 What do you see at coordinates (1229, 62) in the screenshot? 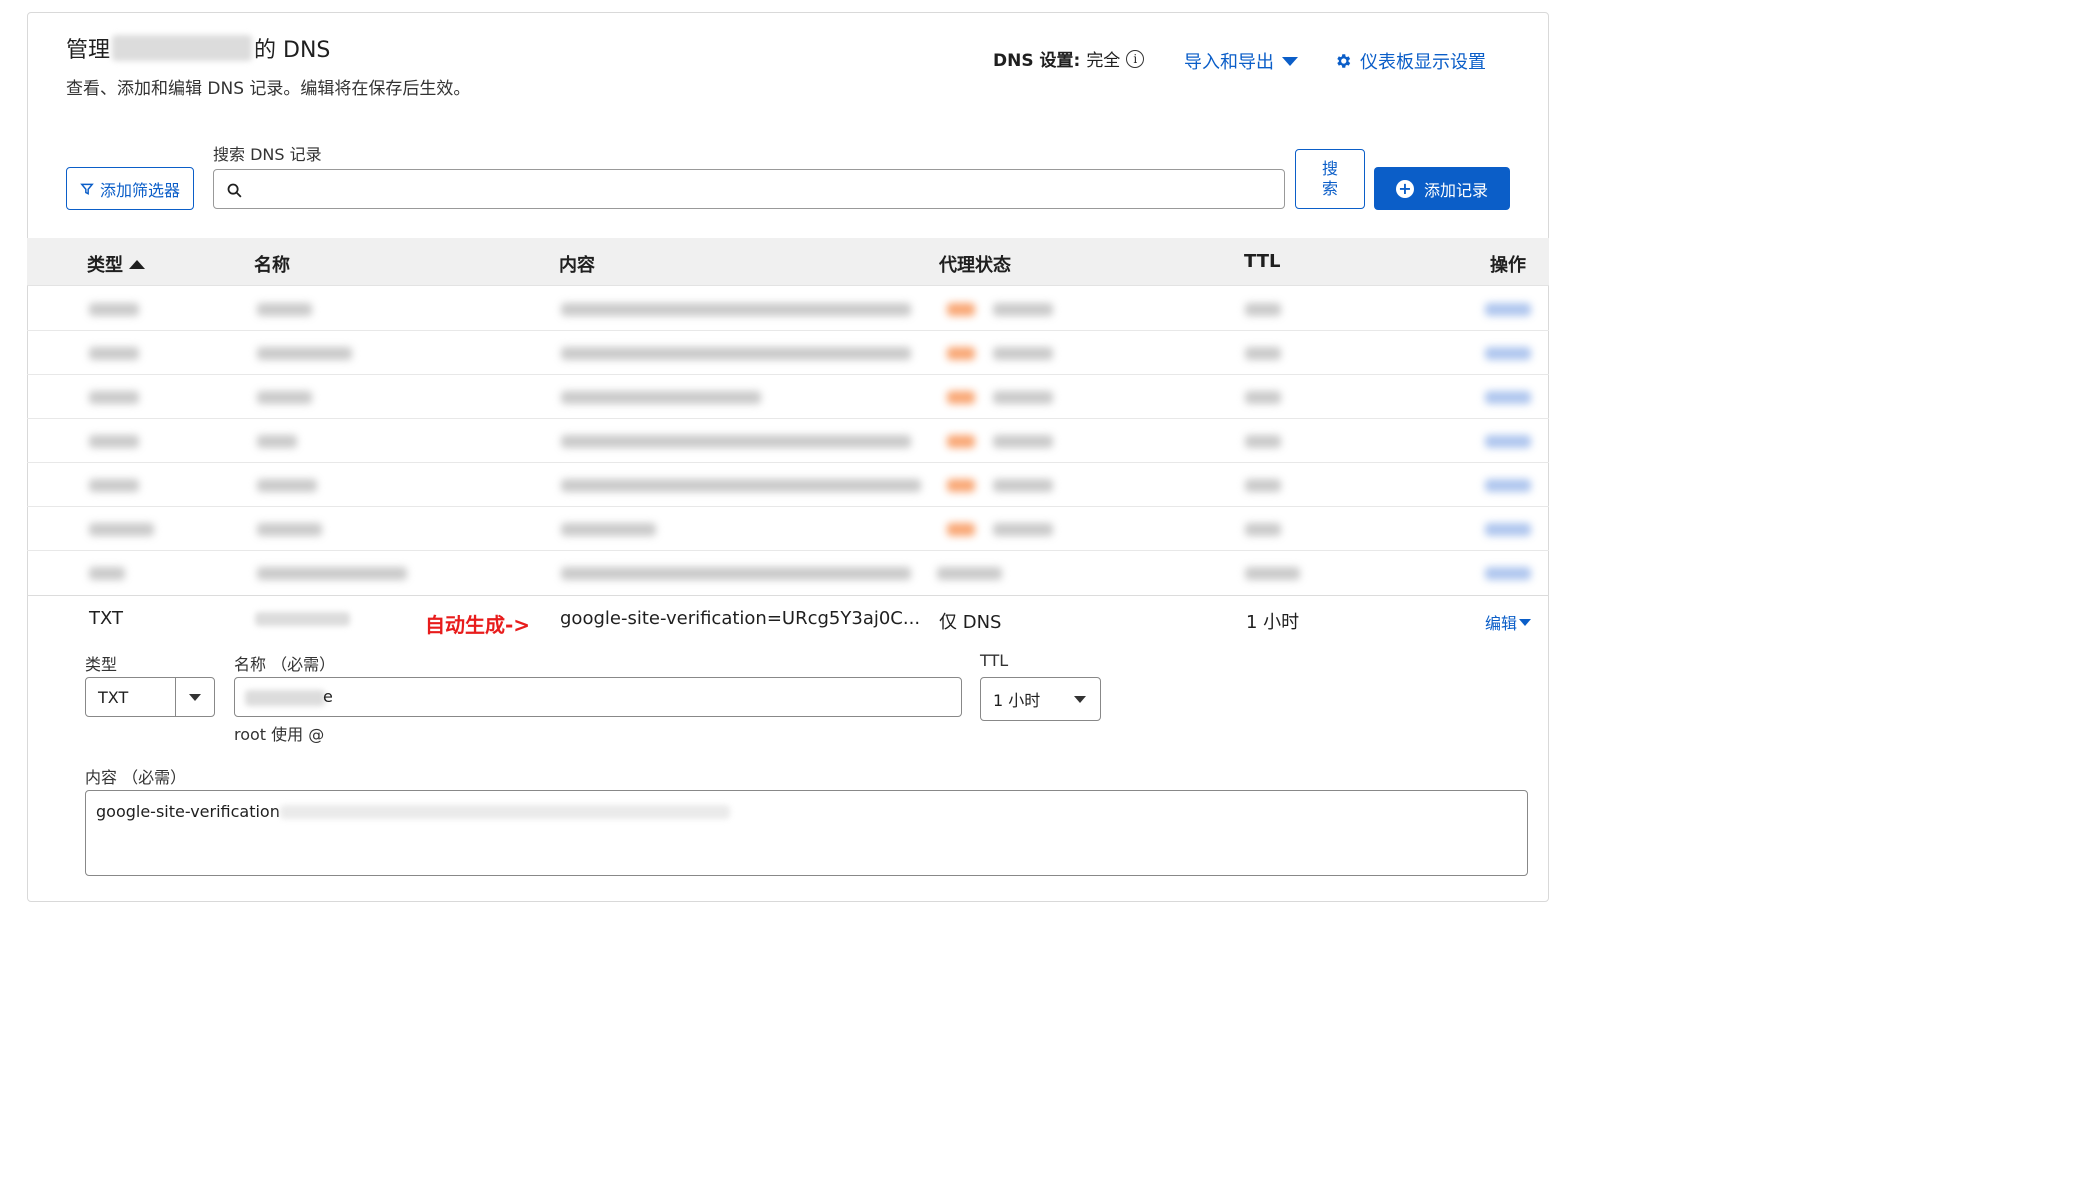
I see `import-export-label: 导入和导出` at bounding box center [1229, 62].